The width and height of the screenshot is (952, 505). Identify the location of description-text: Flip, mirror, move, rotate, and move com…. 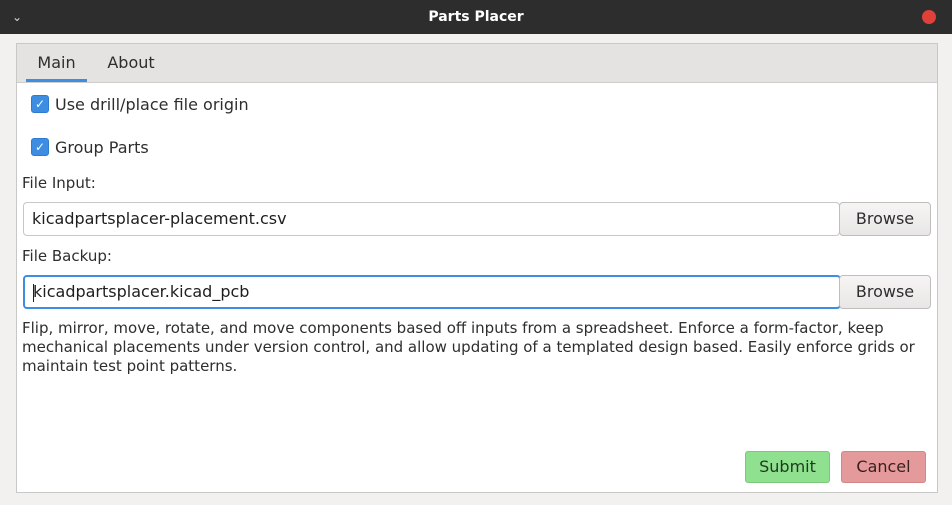
(468, 347).